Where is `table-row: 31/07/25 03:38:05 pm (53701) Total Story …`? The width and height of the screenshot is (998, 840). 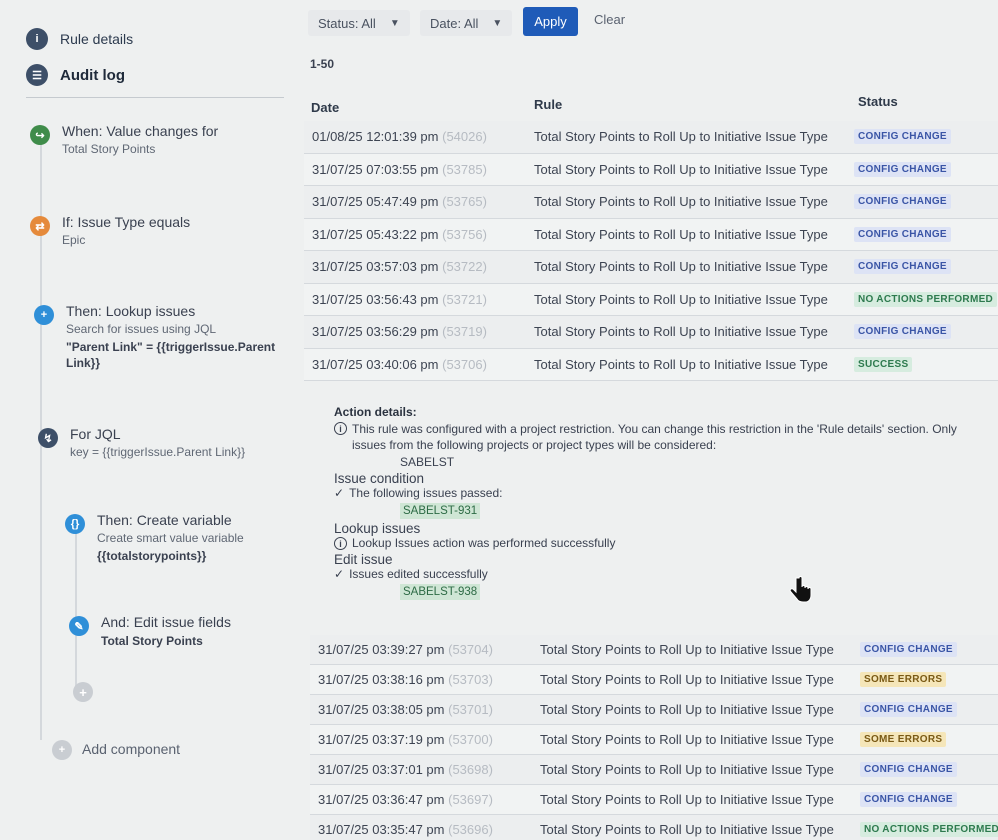
table-row: 31/07/25 03:38:05 pm (53701) Total Story … is located at coordinates (654, 710).